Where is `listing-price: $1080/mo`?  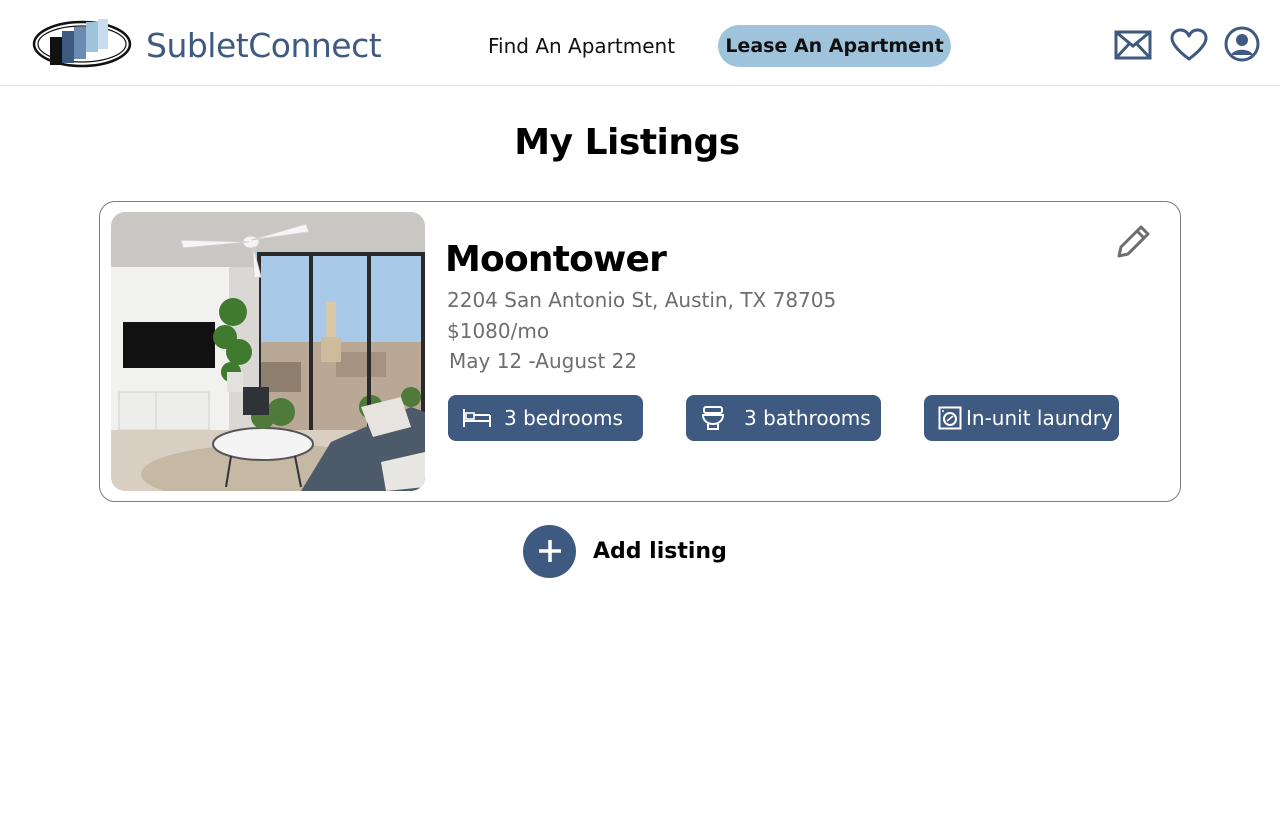
listing-price: $1080/mo is located at coordinates (498, 331).